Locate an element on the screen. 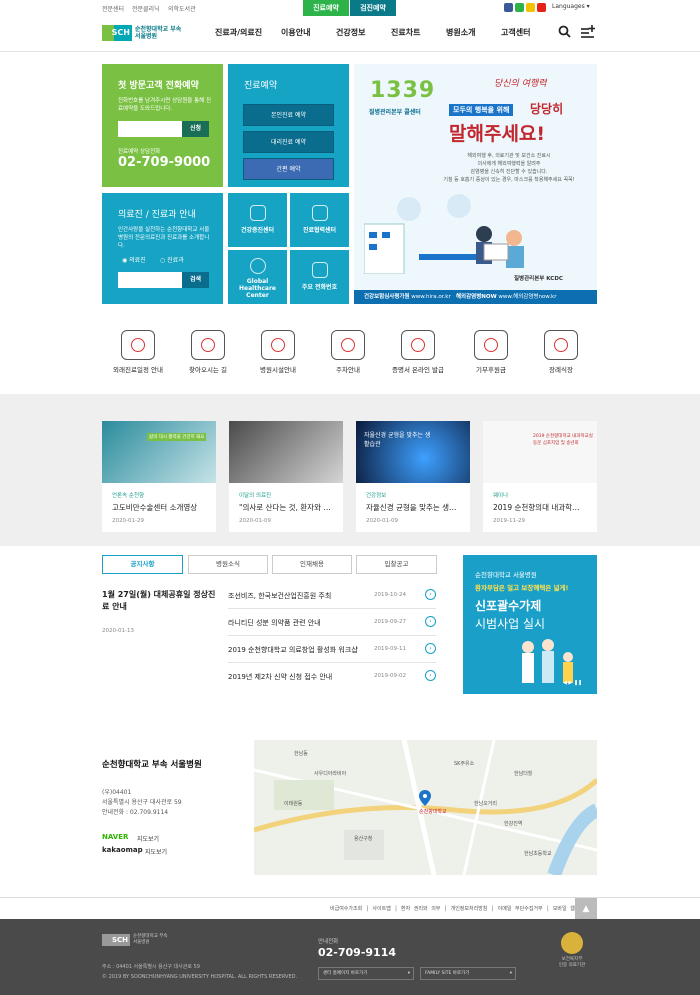 The height and width of the screenshot is (995, 700). card-category: 웨이나 is located at coordinates (501, 496).